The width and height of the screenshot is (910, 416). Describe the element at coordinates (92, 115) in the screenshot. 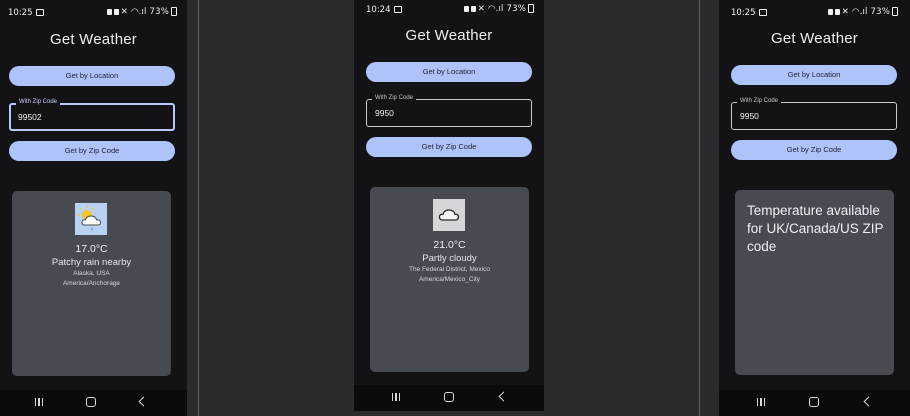

I see `zip-code-field: With Zip Code 99502` at that location.